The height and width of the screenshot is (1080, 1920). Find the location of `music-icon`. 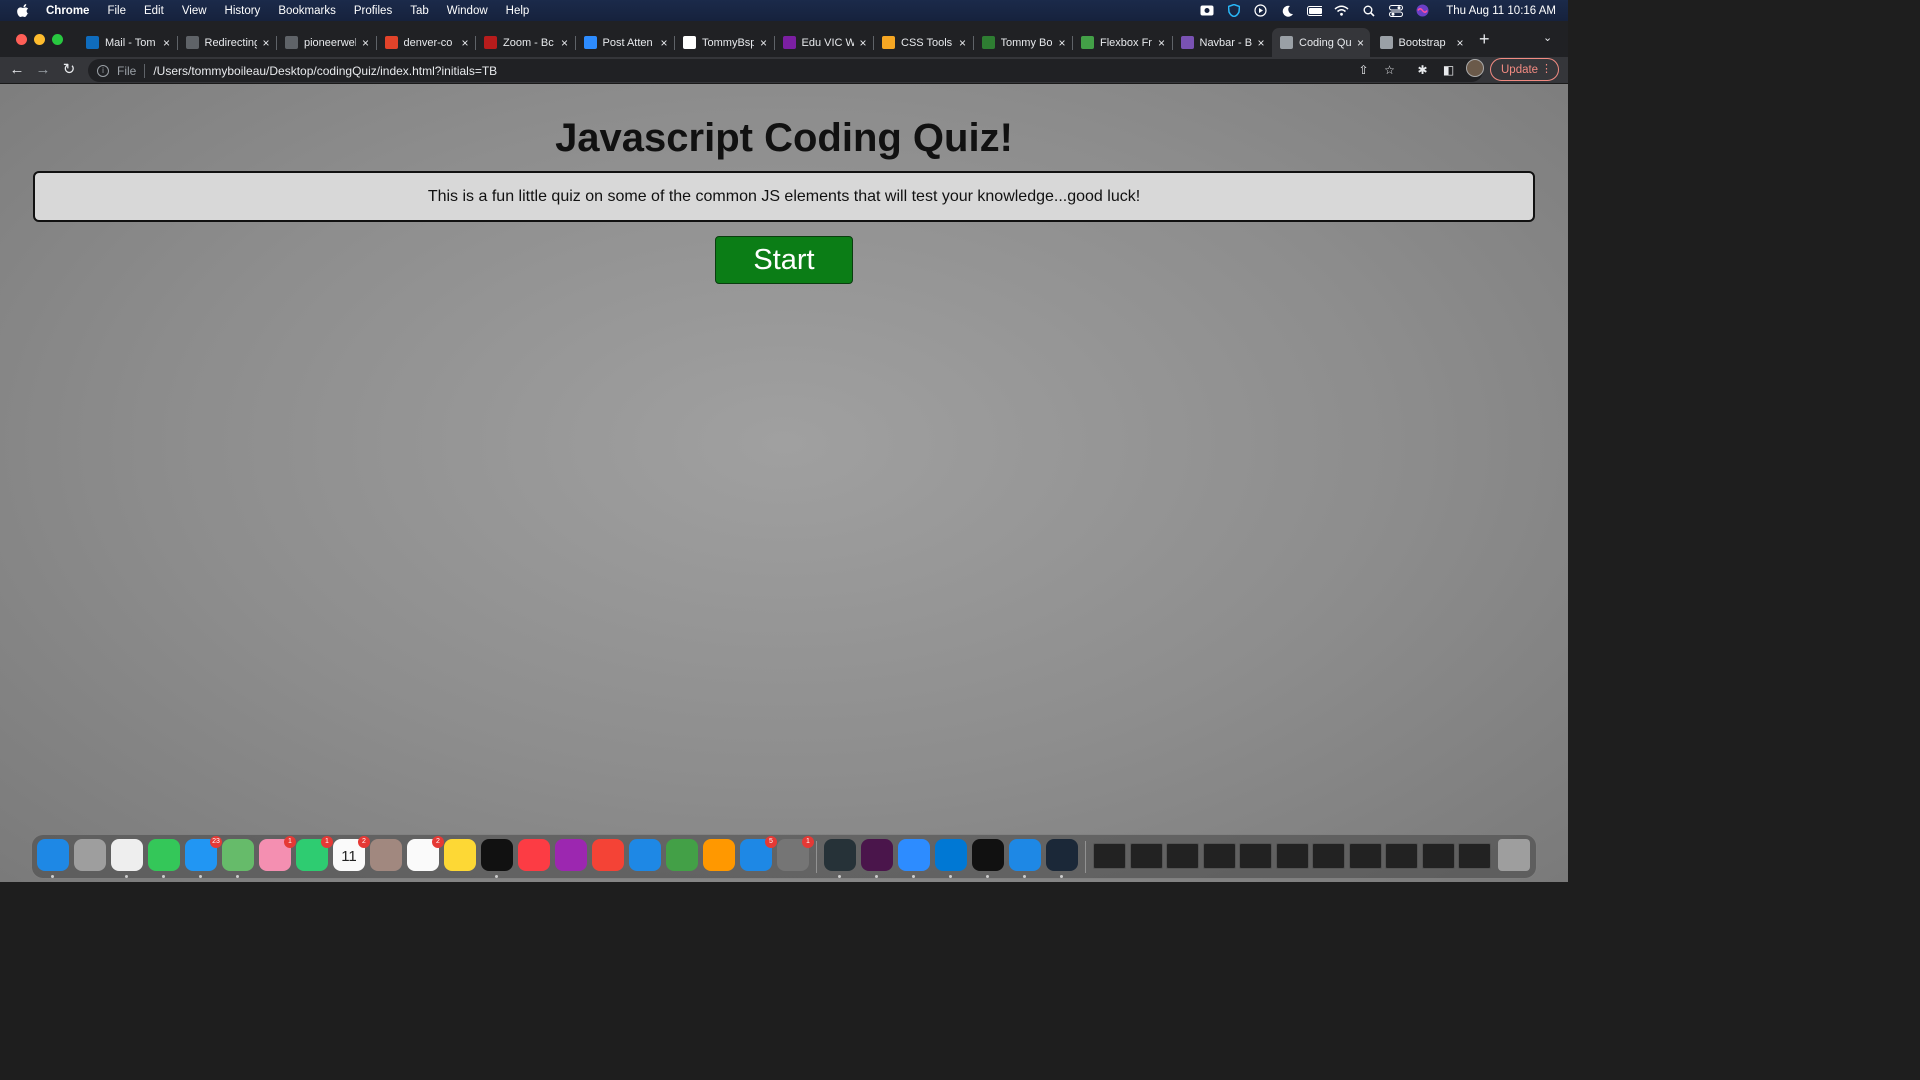

music-icon is located at coordinates (534, 855).